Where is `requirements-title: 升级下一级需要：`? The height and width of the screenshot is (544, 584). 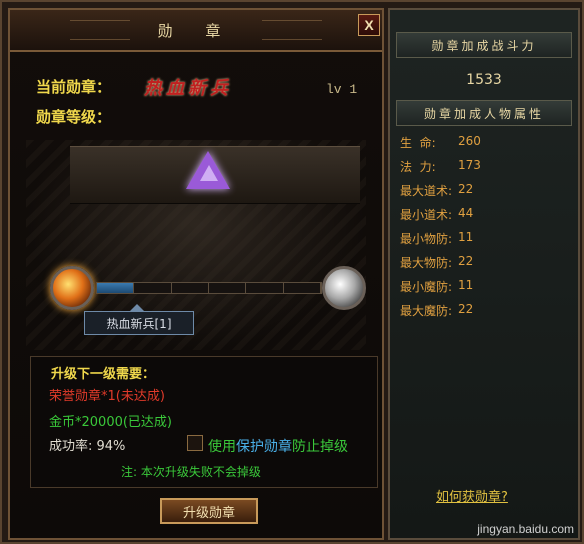
requirements-title: 升级下一级需要： is located at coordinates (103, 374).